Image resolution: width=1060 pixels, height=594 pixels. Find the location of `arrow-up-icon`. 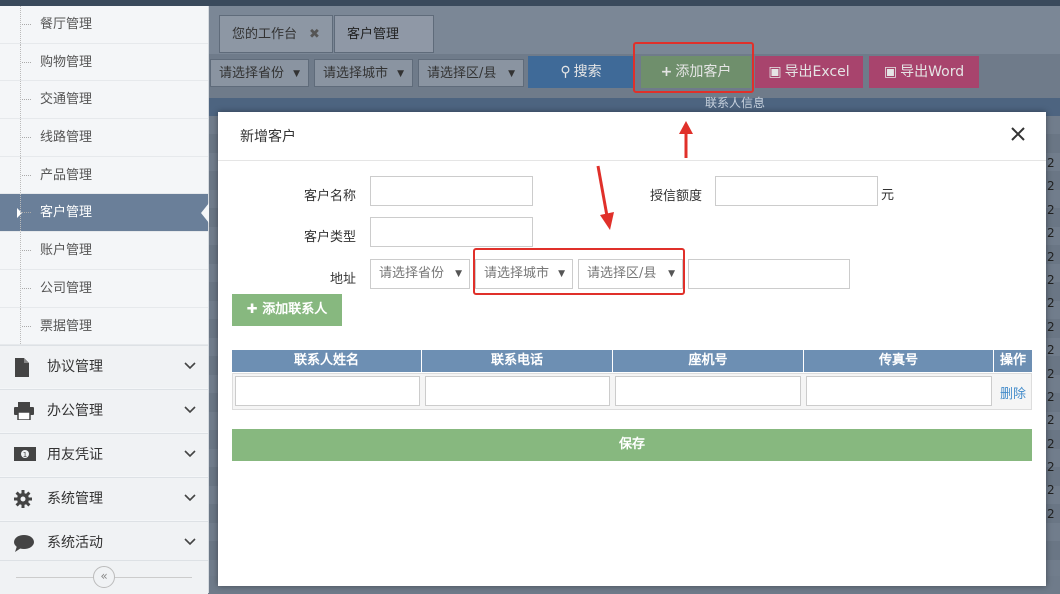

arrow-up-icon is located at coordinates (686, 139).